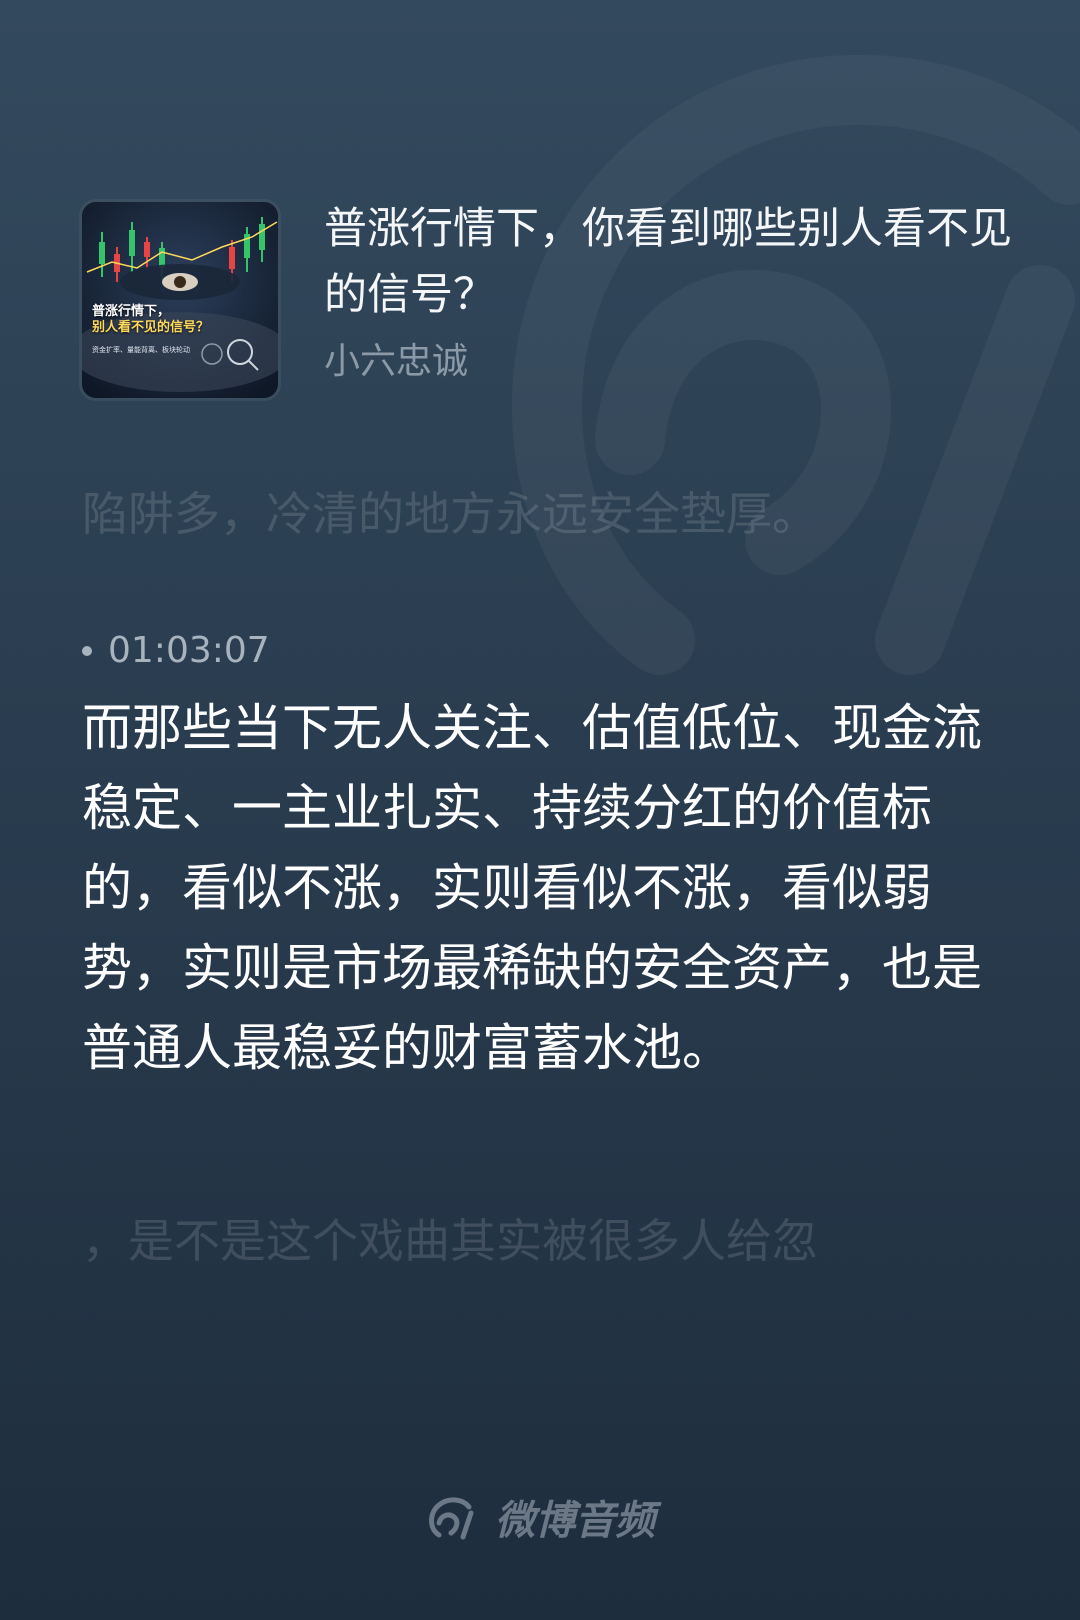 This screenshot has height=1620, width=1080. I want to click on lyric-previous-line: 陷阱多，冷清的地方永远安全垫厚。, so click(450, 511).